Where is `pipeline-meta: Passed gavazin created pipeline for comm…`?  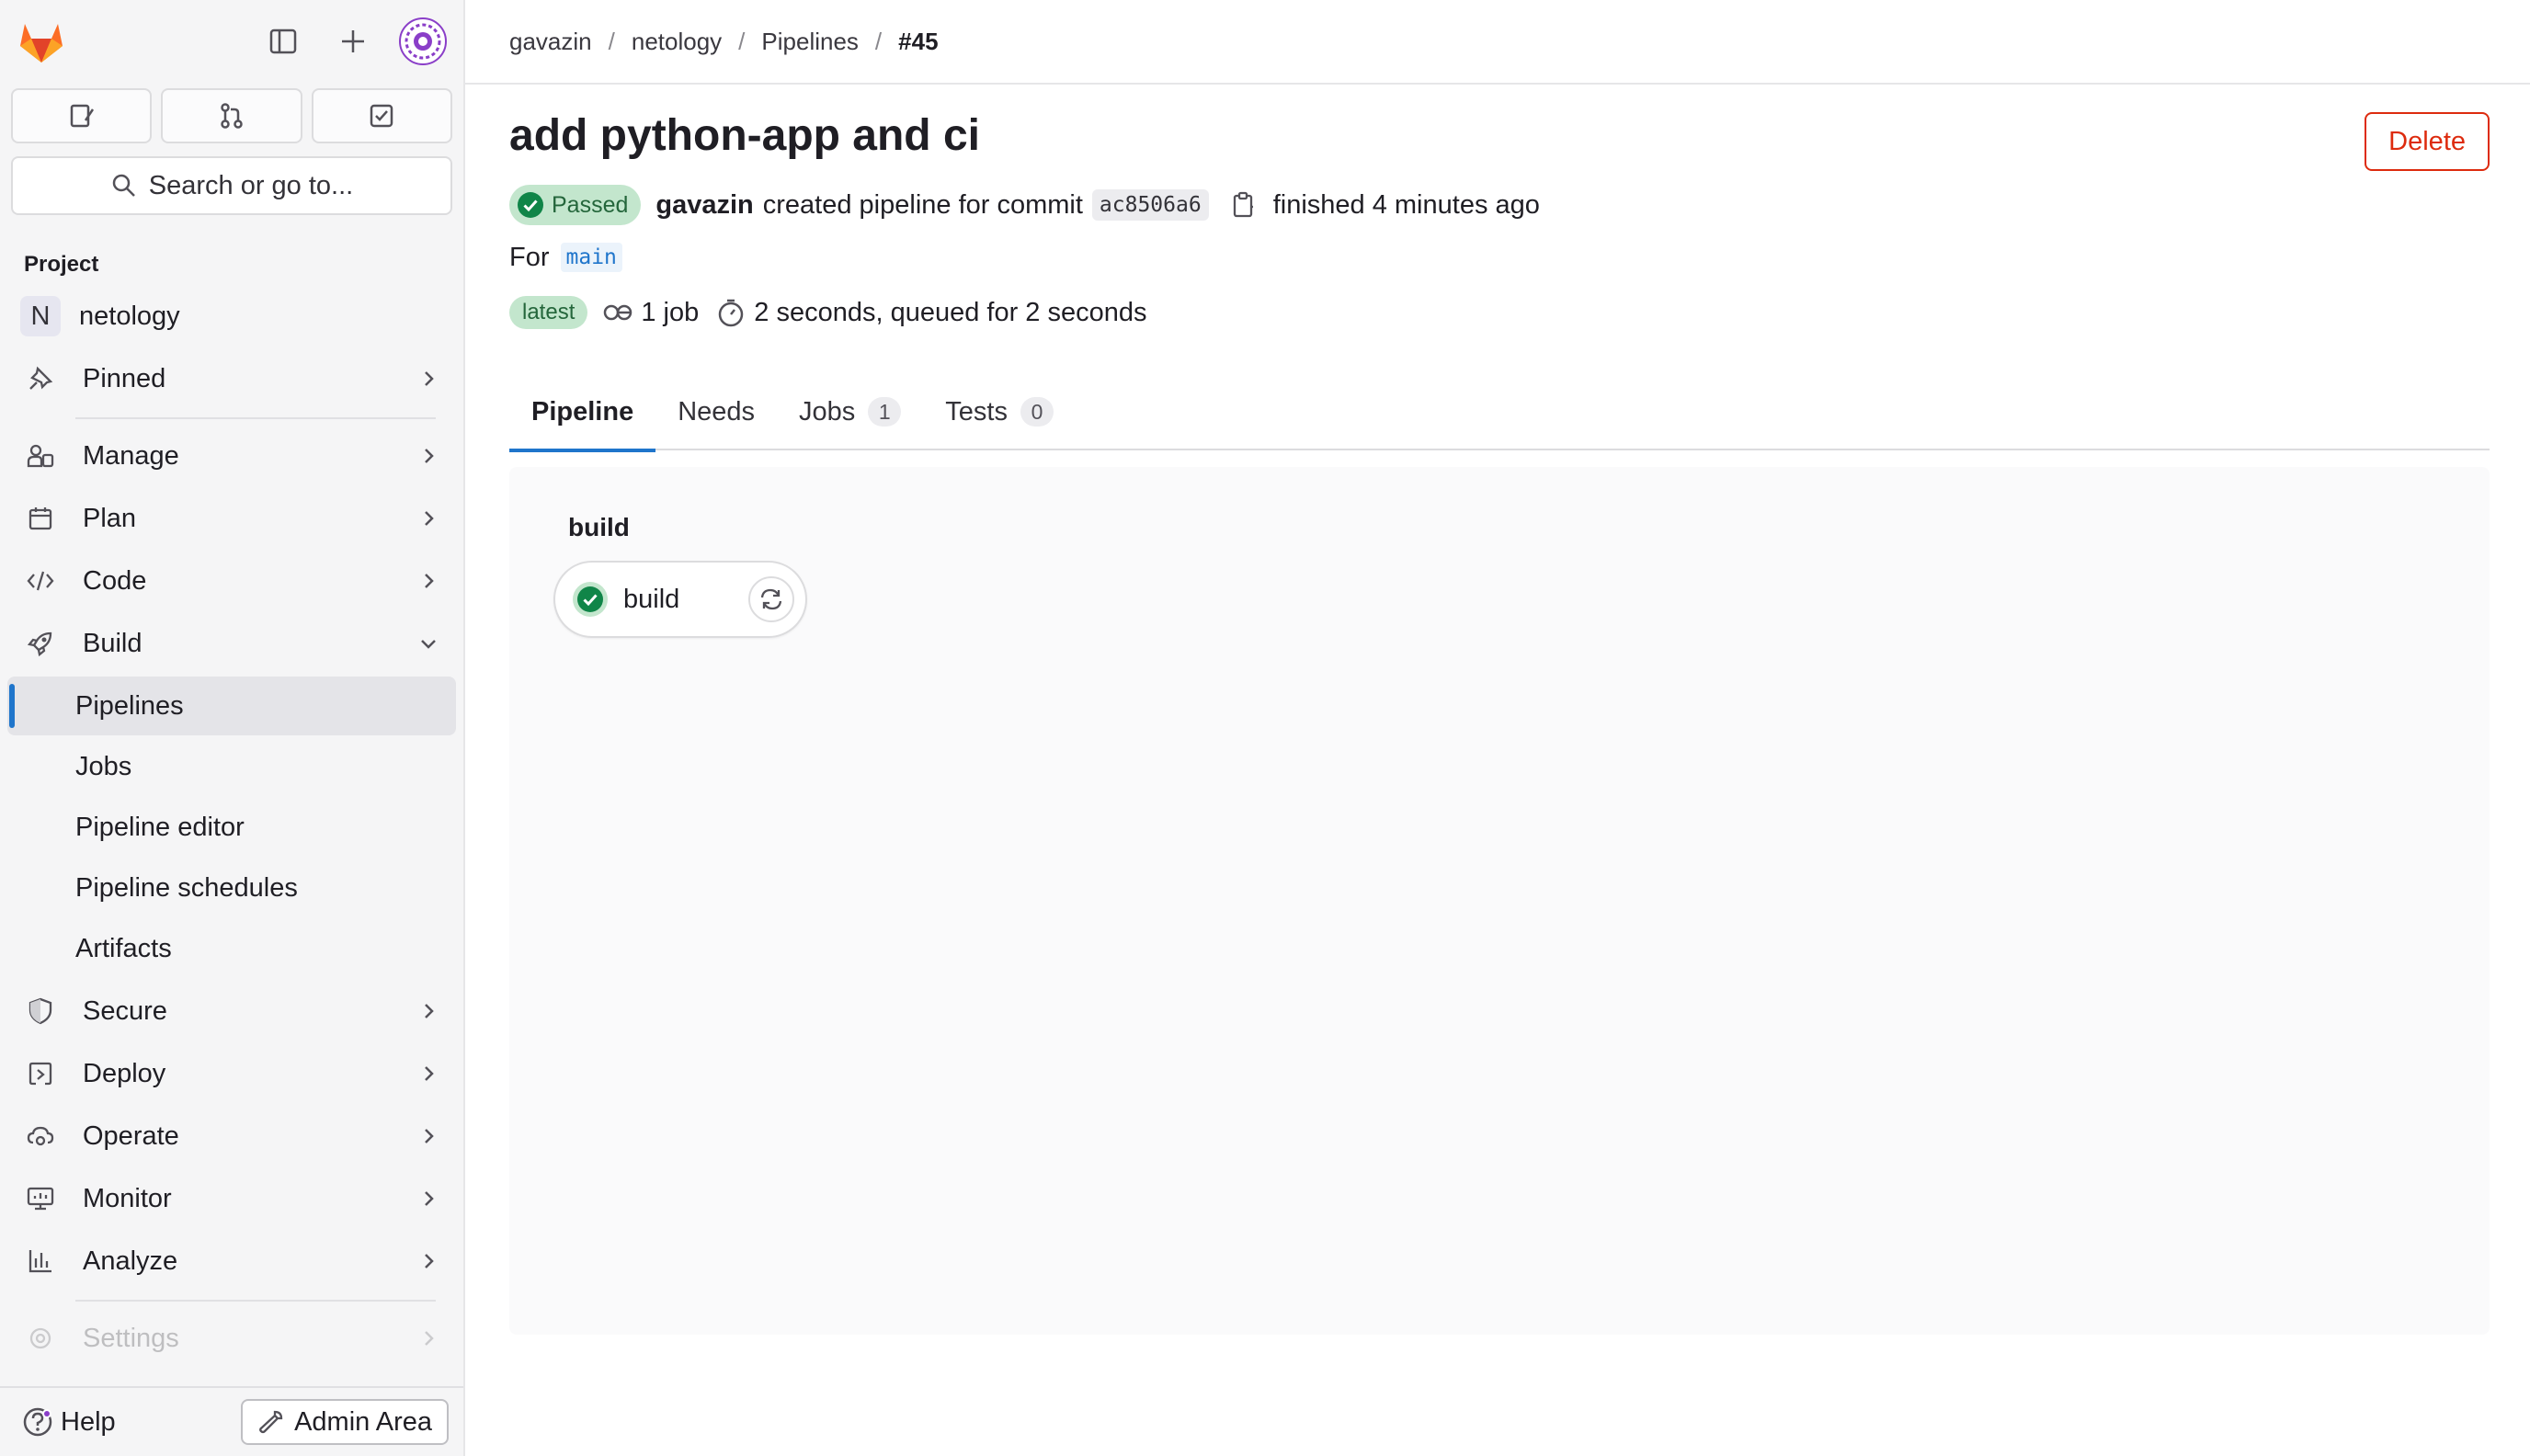 pipeline-meta: Passed gavazin created pipeline for comm… is located at coordinates (1499, 205).